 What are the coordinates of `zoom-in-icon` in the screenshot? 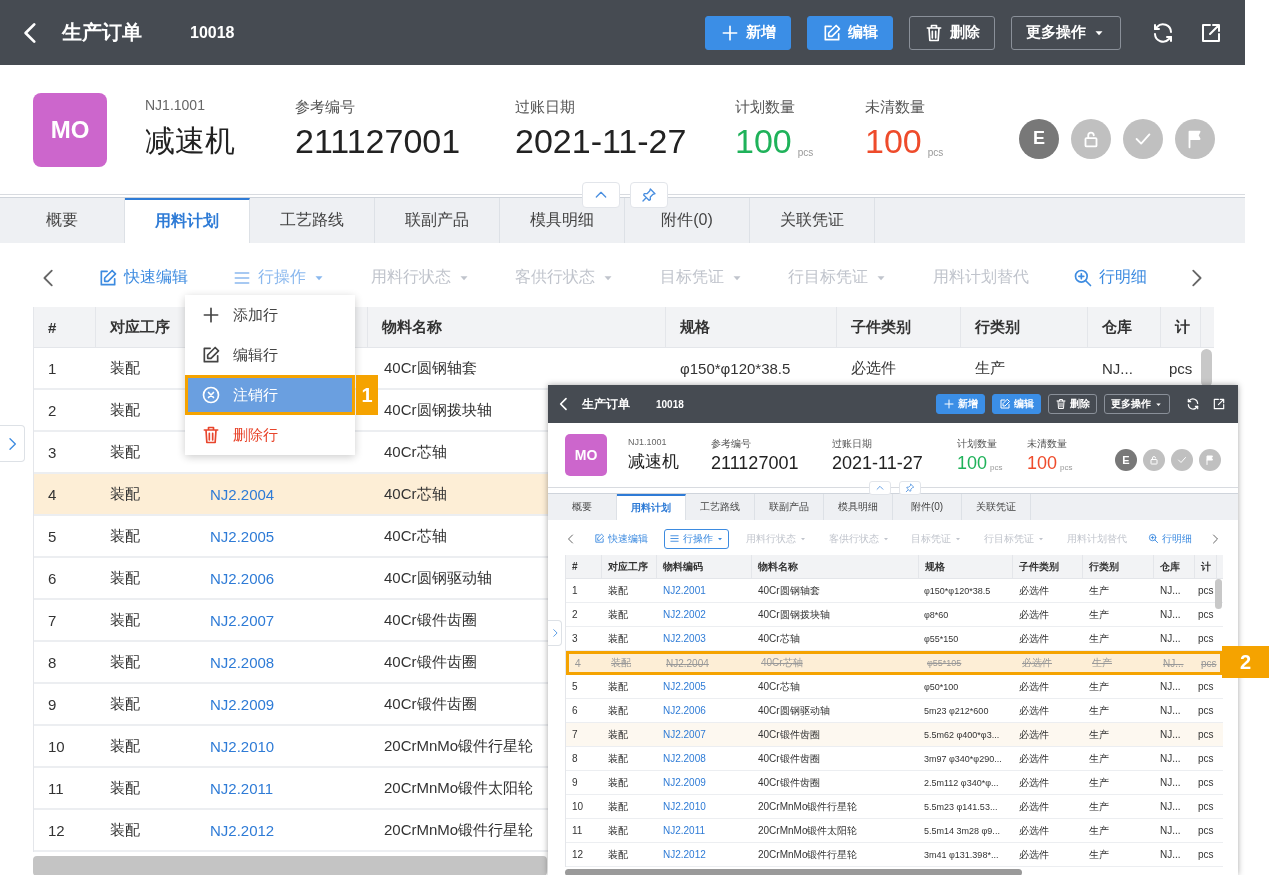 It's located at (1083, 277).